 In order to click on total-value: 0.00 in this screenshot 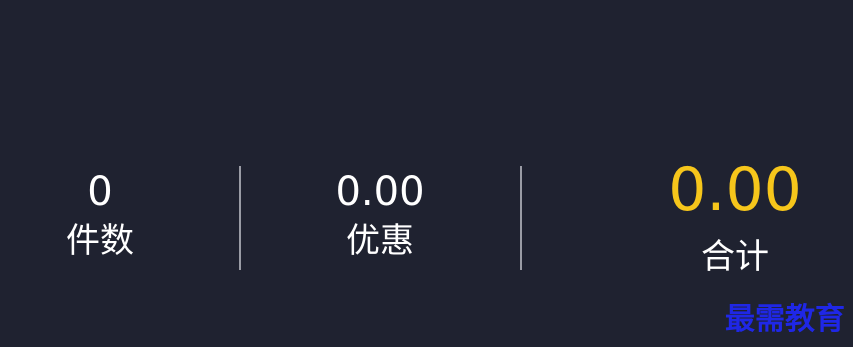, I will do `click(735, 190)`.